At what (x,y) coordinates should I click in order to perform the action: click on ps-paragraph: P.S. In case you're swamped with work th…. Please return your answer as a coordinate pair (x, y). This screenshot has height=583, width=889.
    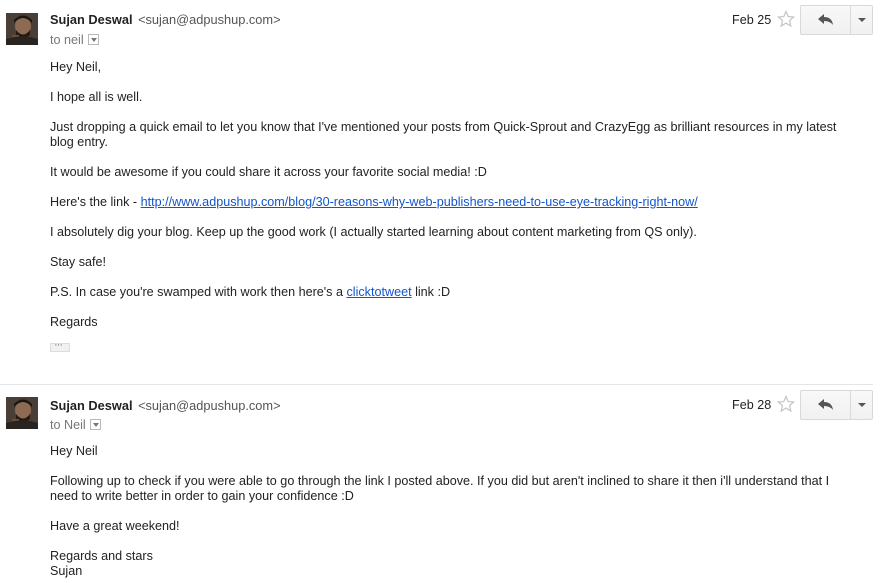
    Looking at the image, I should click on (455, 292).